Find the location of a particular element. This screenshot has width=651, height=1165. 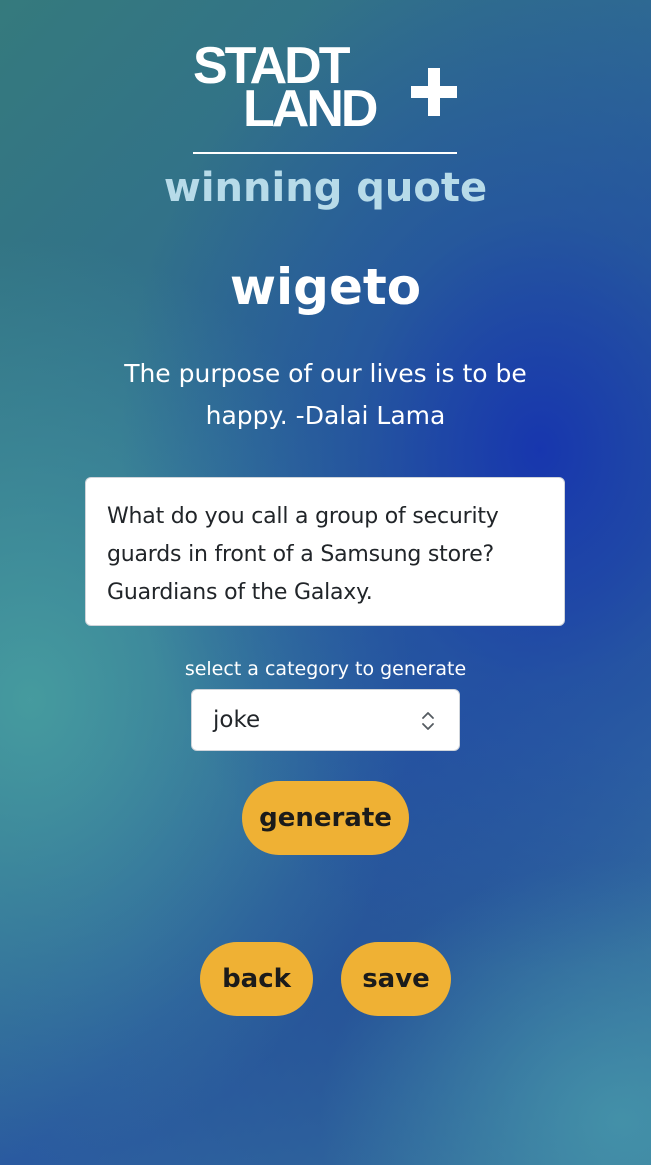

chevron-up-down-icon is located at coordinates (428, 721).